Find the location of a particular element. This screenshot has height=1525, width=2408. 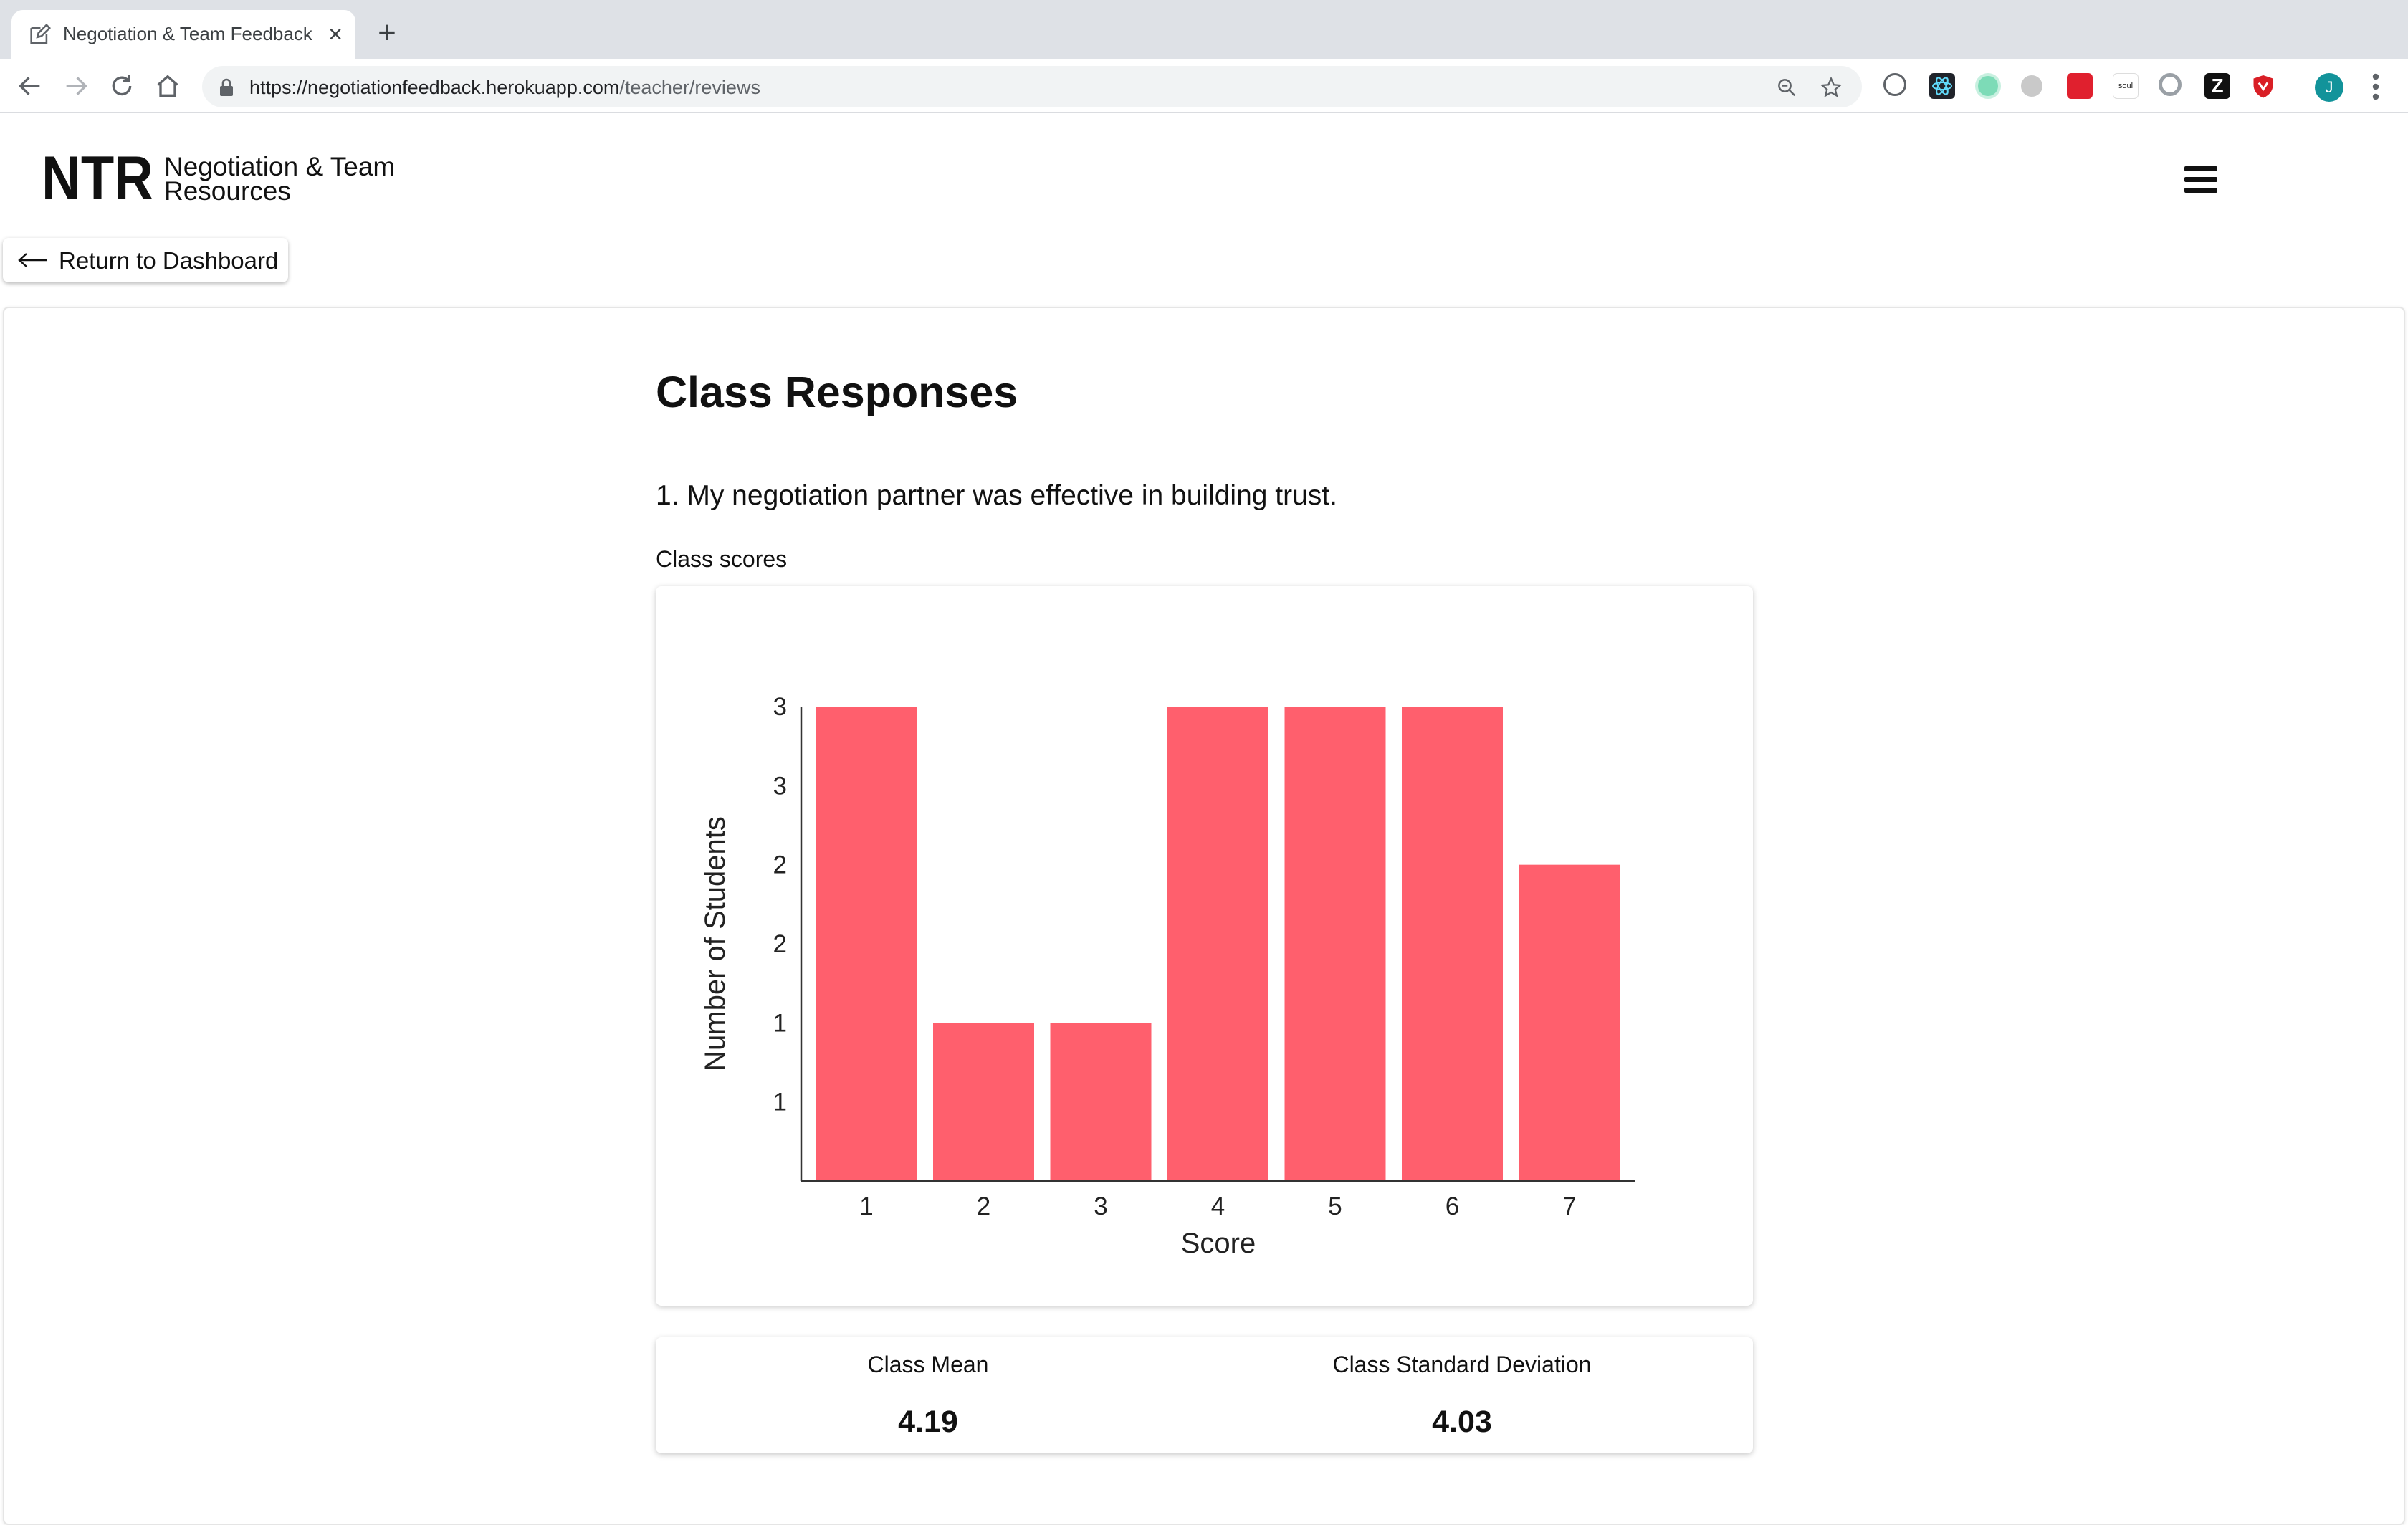

more-menu-icon is located at coordinates (2376, 87).